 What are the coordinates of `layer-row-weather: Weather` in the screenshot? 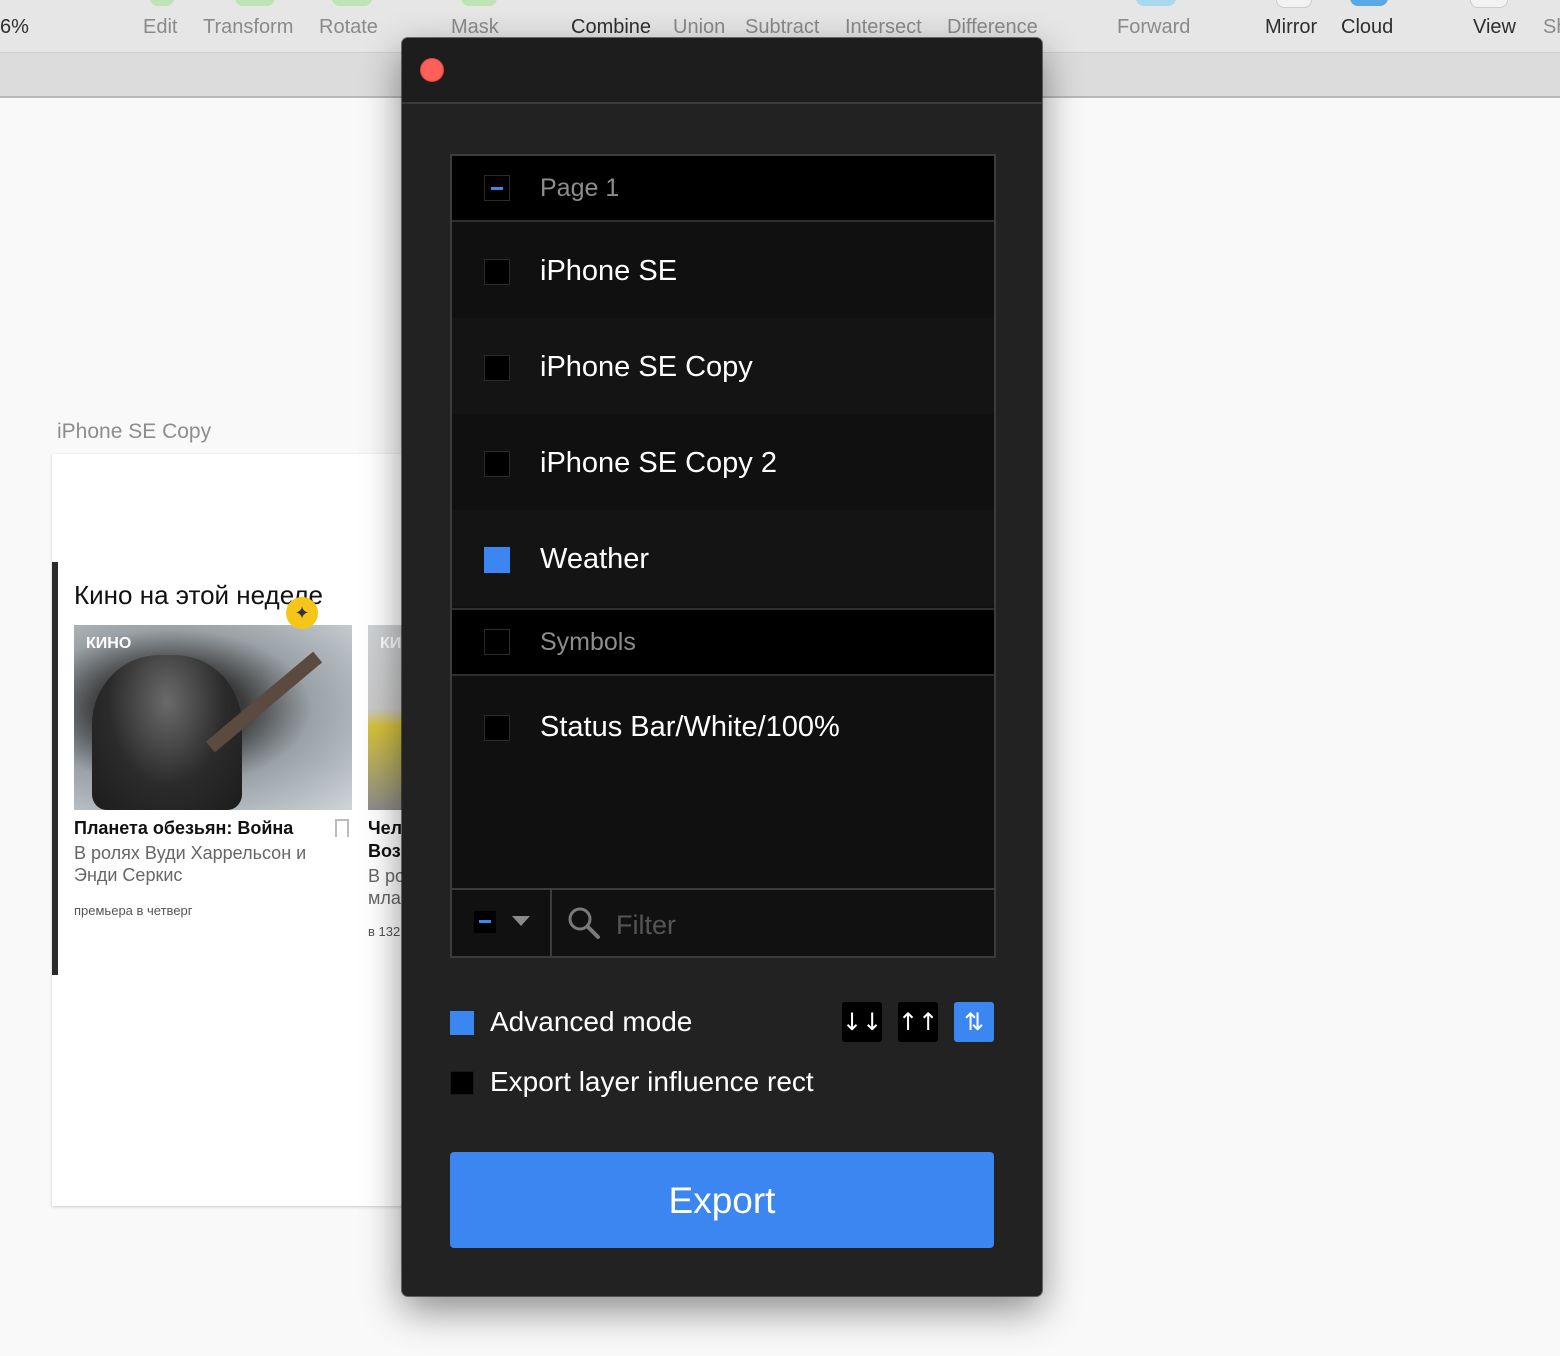 It's located at (723, 558).